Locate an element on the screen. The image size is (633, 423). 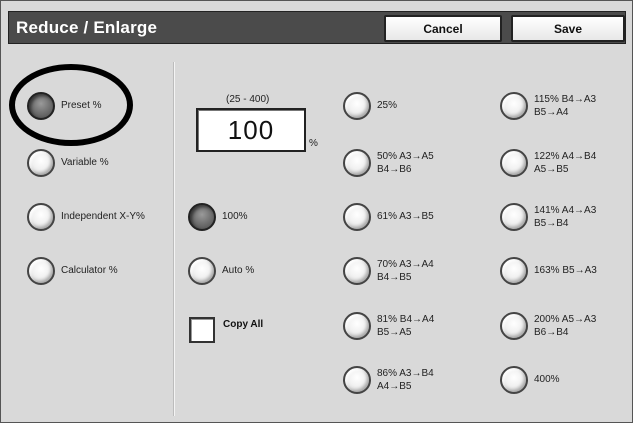
ratio-value-field: 100 is located at coordinates (251, 130).